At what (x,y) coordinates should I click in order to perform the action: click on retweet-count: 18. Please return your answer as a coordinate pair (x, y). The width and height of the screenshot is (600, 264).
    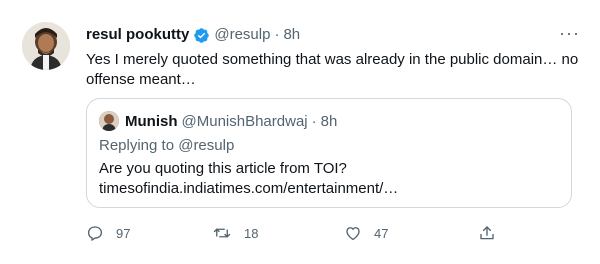
    Looking at the image, I should click on (251, 233).